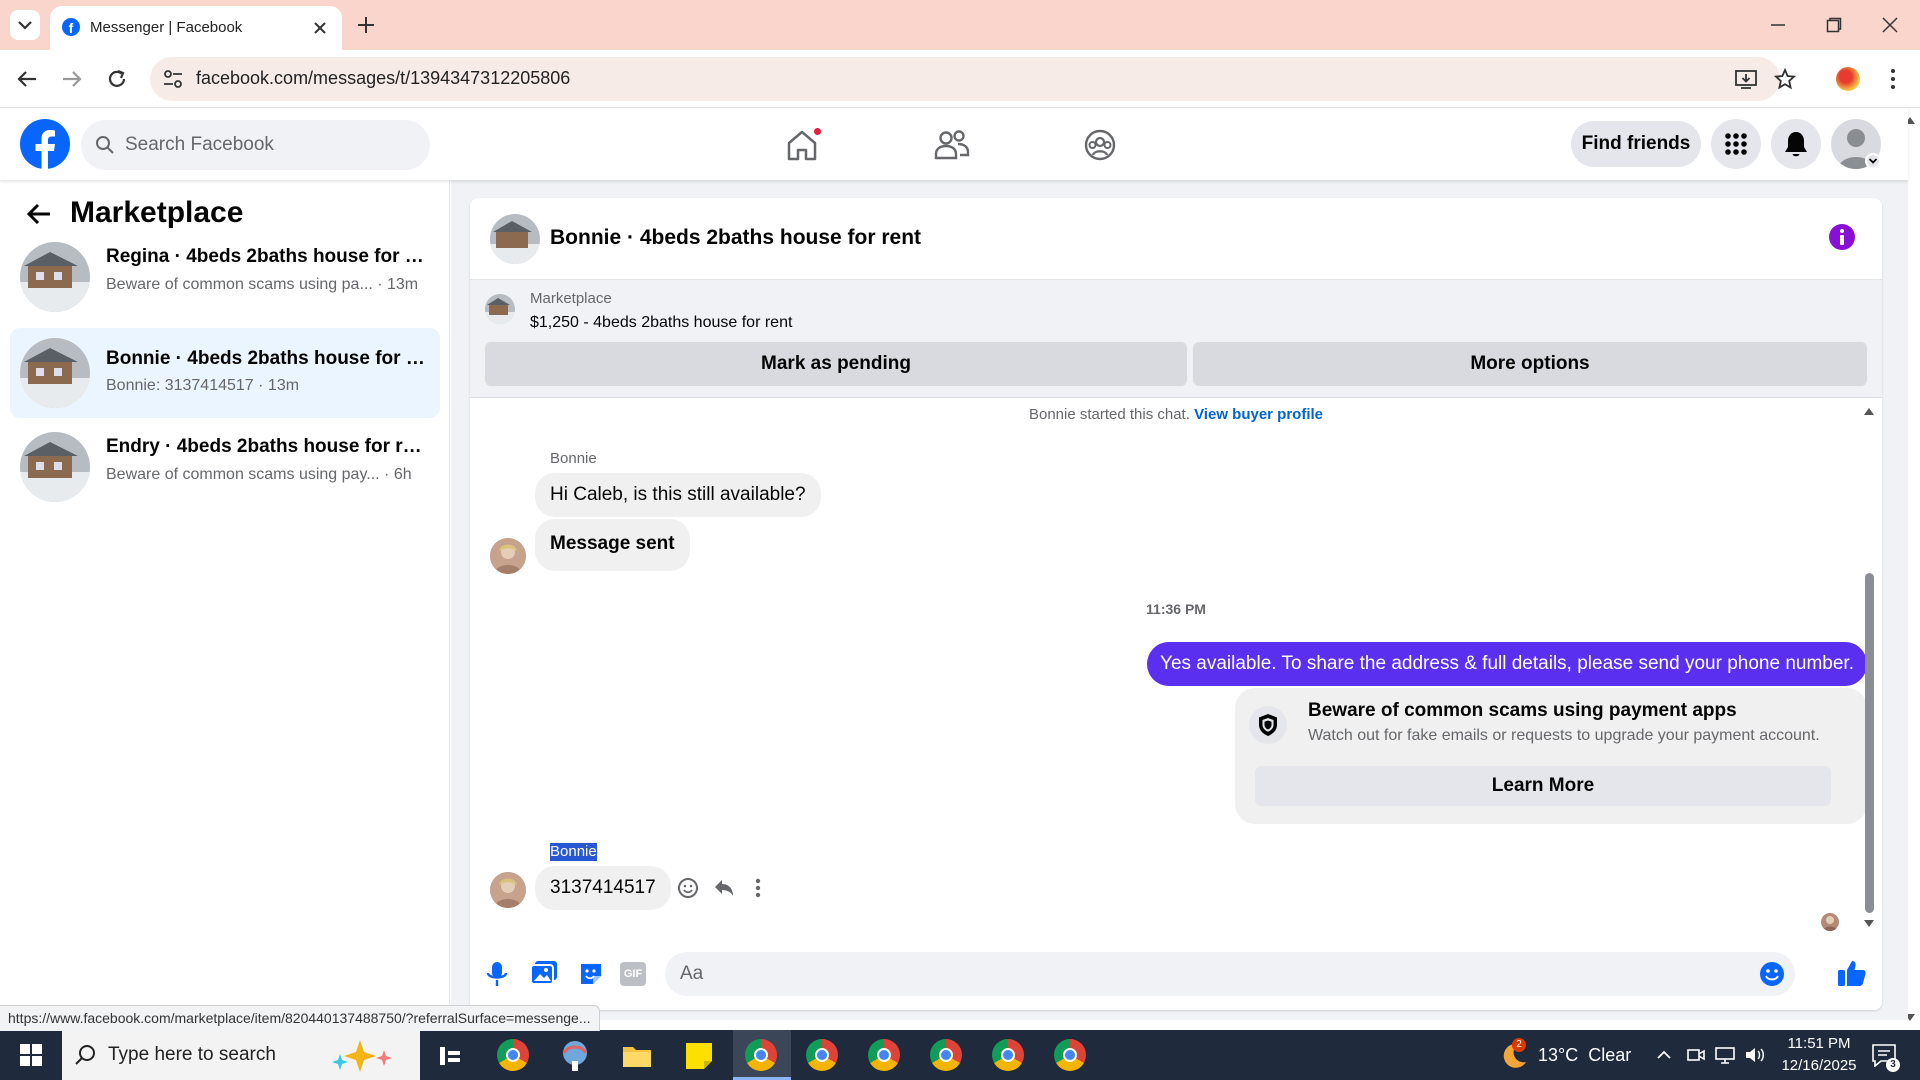  What do you see at coordinates (575, 1056) in the screenshot?
I see `taskbar-app-icon` at bounding box center [575, 1056].